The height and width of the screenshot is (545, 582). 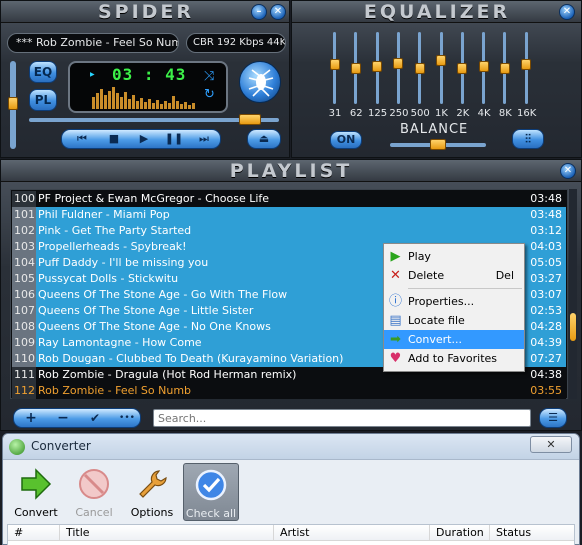 I want to click on stop-icon: ■, so click(x=114, y=139).